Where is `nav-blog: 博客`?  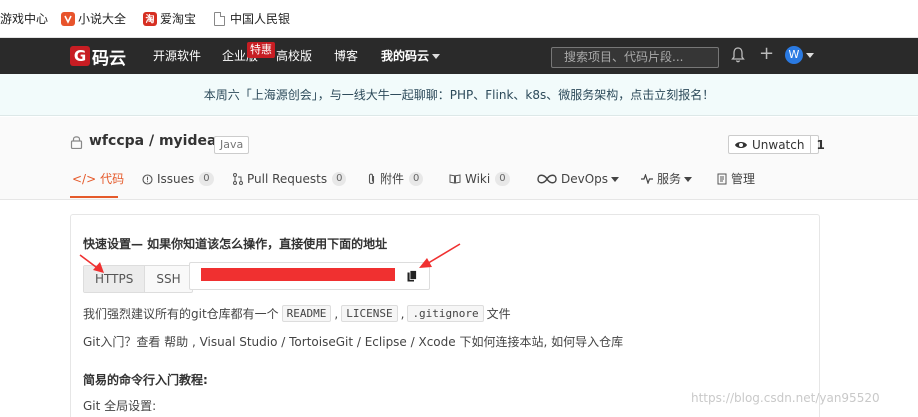
nav-blog: 博客 is located at coordinates (346, 56).